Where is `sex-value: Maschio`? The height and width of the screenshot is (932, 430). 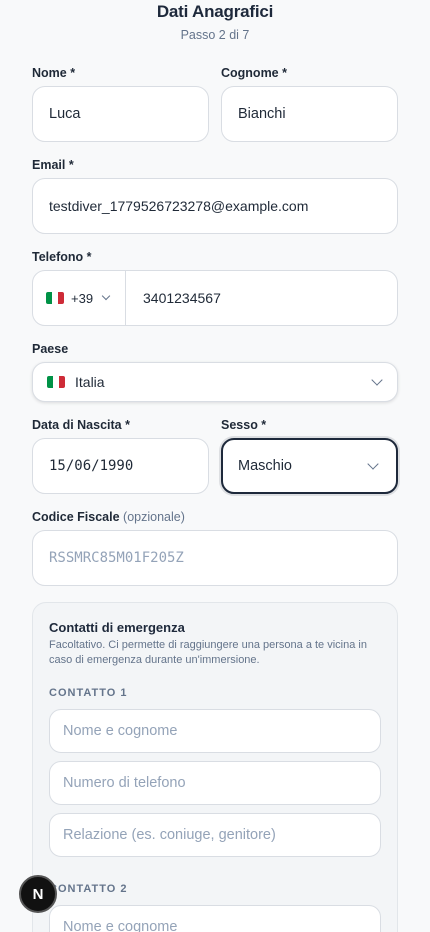
sex-value: Maschio is located at coordinates (265, 466).